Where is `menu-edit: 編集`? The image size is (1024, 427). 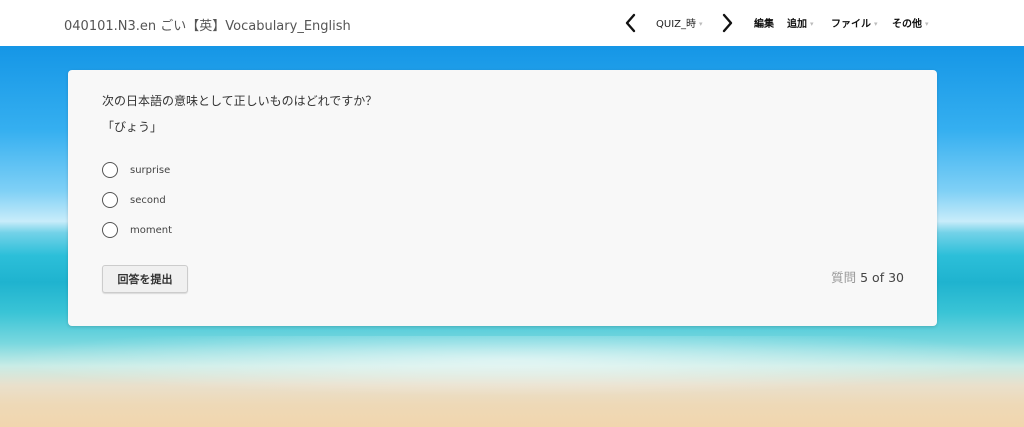
menu-edit: 編集 is located at coordinates (764, 22).